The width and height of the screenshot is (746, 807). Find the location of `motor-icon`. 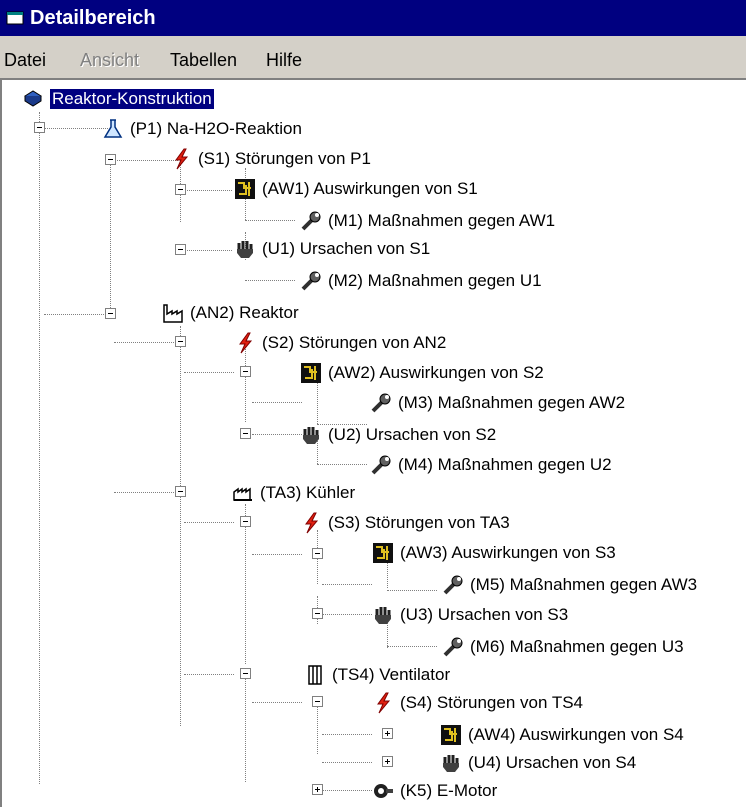

motor-icon is located at coordinates (383, 791).